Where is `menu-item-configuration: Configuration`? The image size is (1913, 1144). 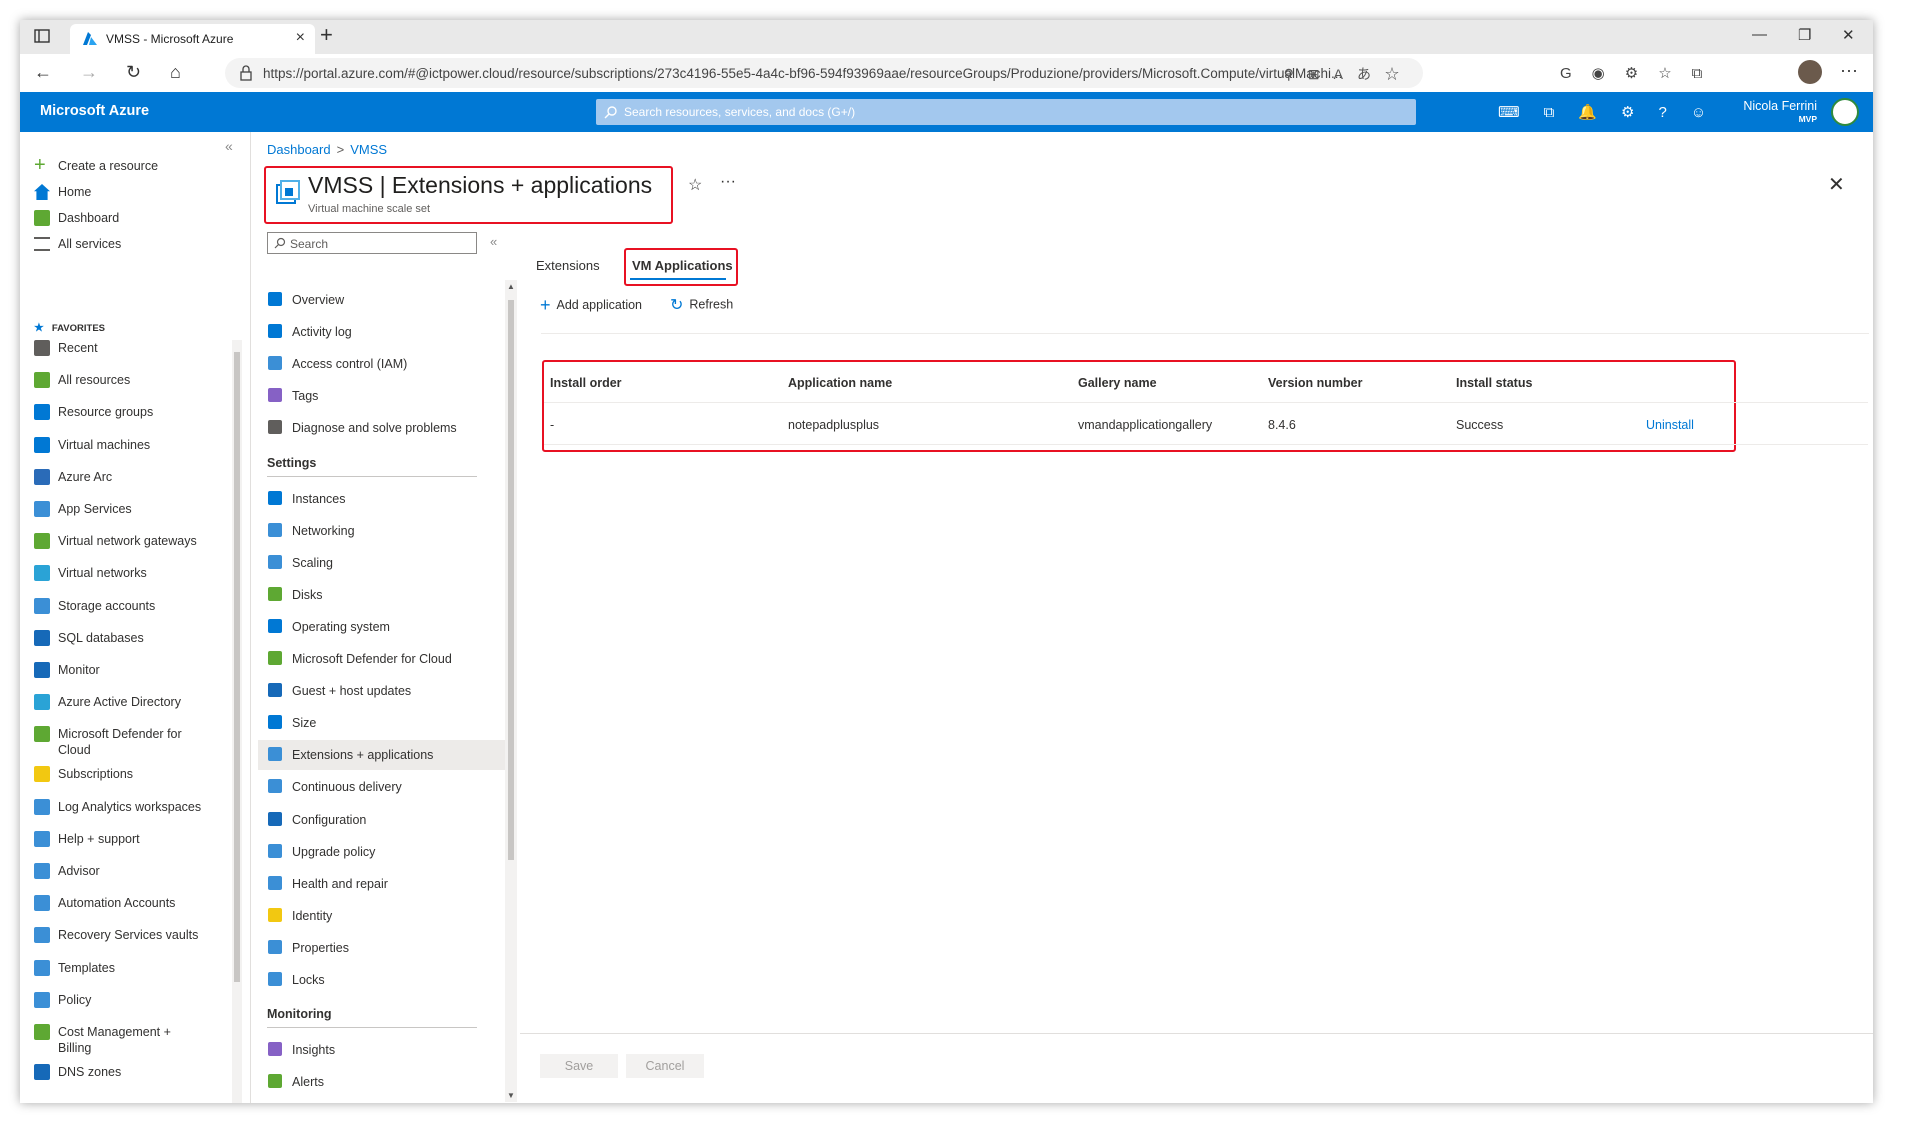
menu-item-configuration: Configuration is located at coordinates (385, 820).